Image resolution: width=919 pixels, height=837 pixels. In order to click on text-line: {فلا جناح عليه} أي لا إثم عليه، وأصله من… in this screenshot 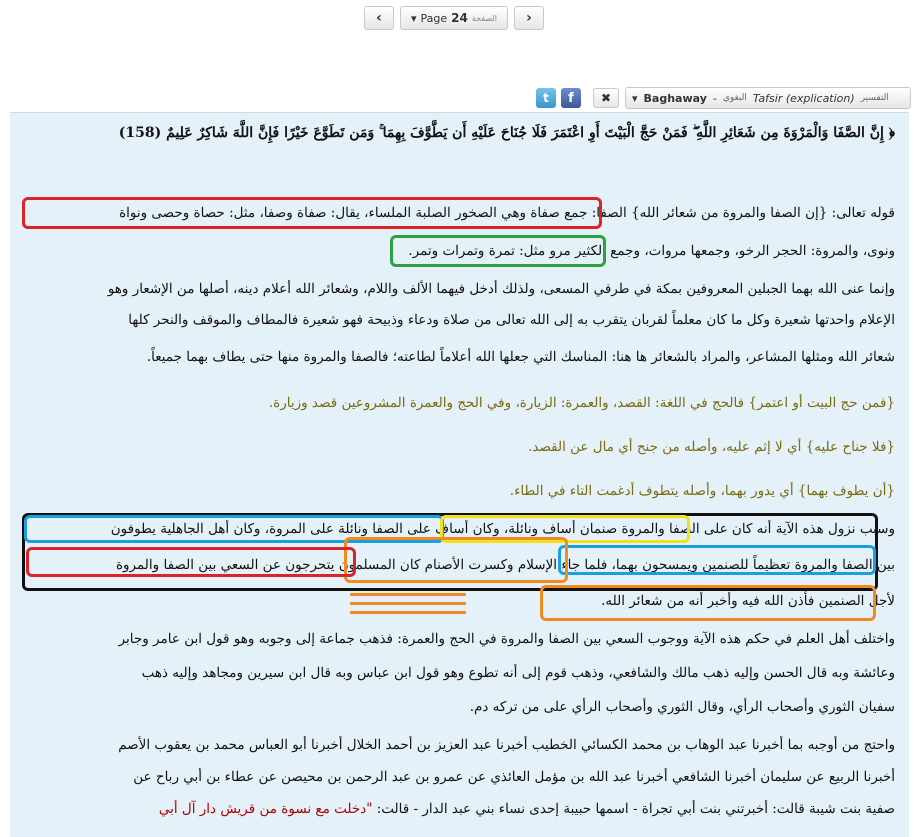, I will do `click(711, 447)`.